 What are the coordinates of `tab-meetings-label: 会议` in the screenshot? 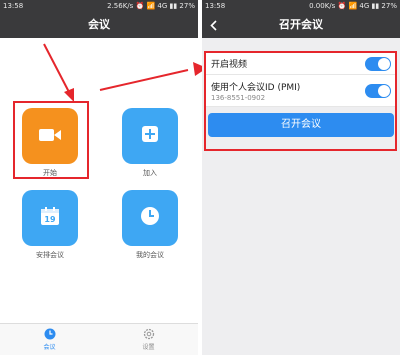 It's located at (49, 347).